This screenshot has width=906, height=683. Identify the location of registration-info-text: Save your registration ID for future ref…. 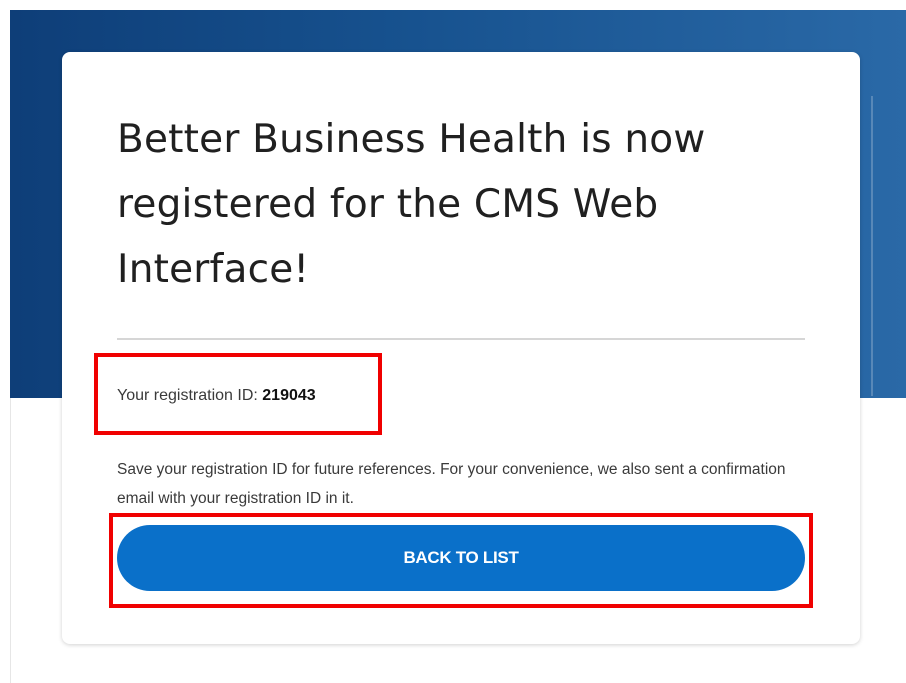
(451, 484).